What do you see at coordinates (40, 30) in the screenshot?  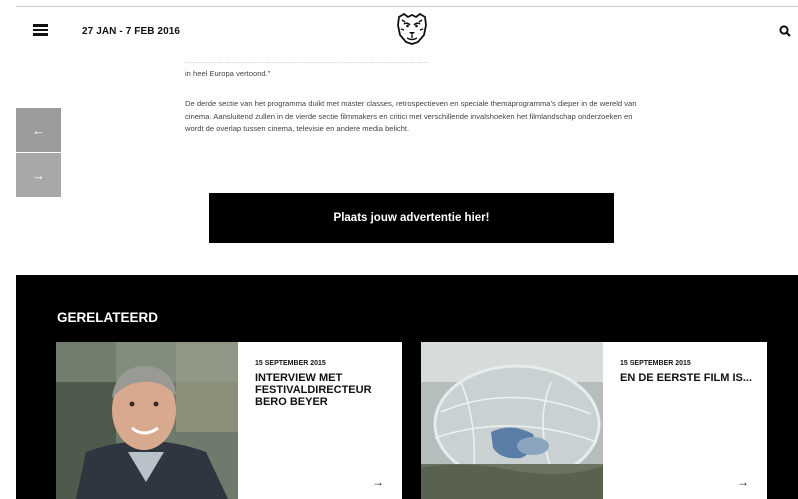 I see `menu-icon` at bounding box center [40, 30].